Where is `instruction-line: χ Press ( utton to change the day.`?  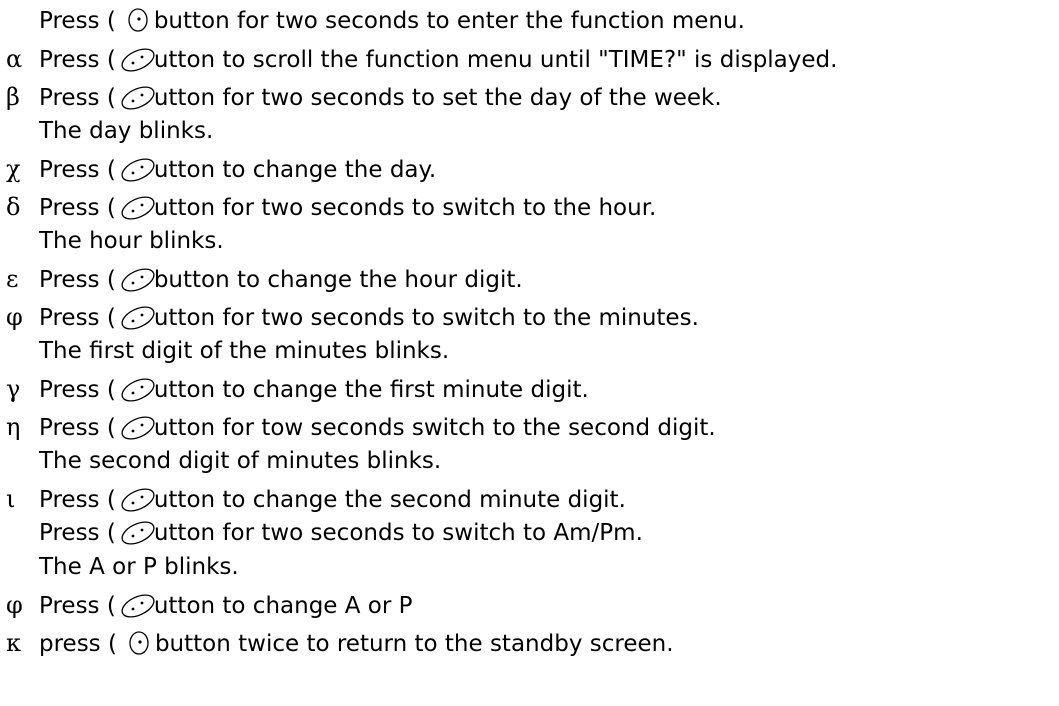
instruction-line: χ Press ( utton to change the day. is located at coordinates (221, 169).